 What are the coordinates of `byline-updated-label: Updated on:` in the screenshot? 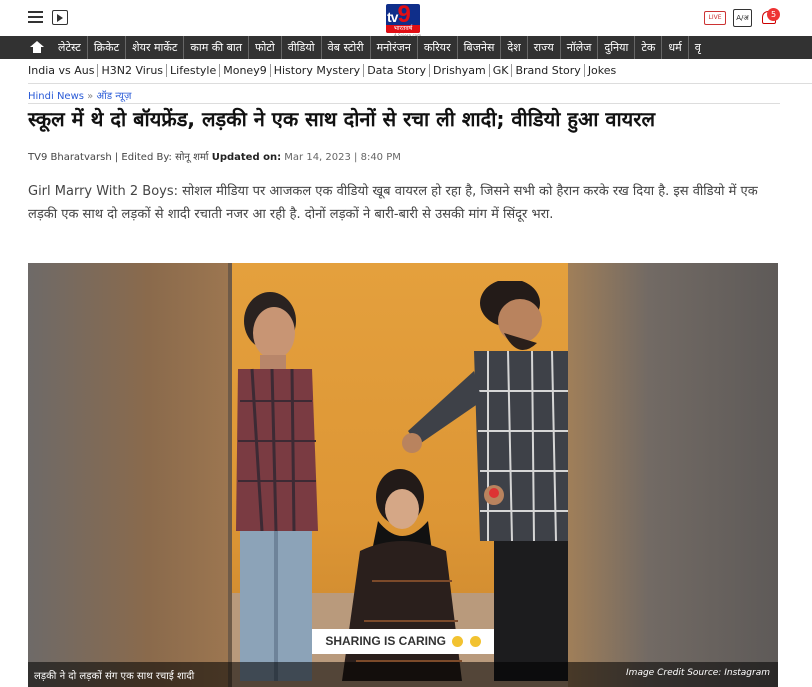 It's located at (246, 157).